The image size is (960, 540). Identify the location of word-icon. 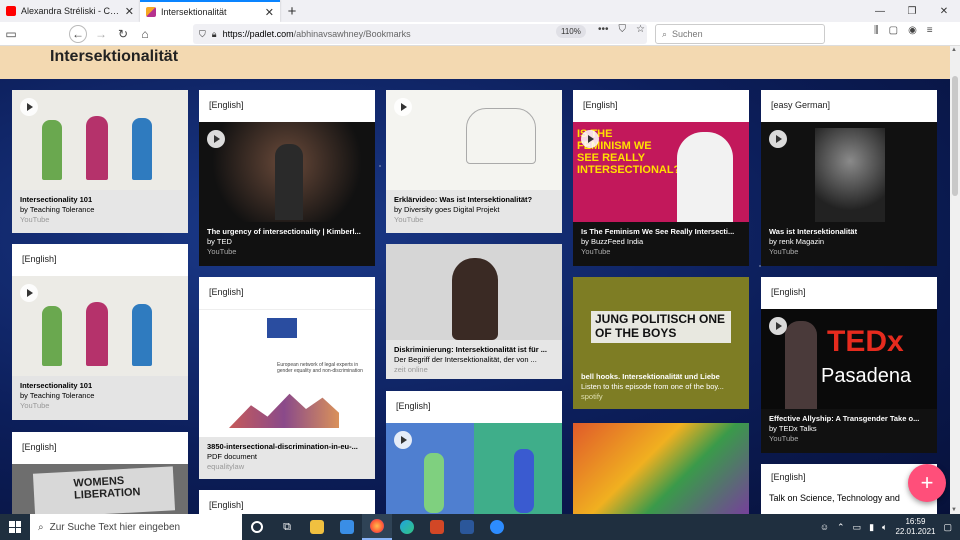
(467, 527).